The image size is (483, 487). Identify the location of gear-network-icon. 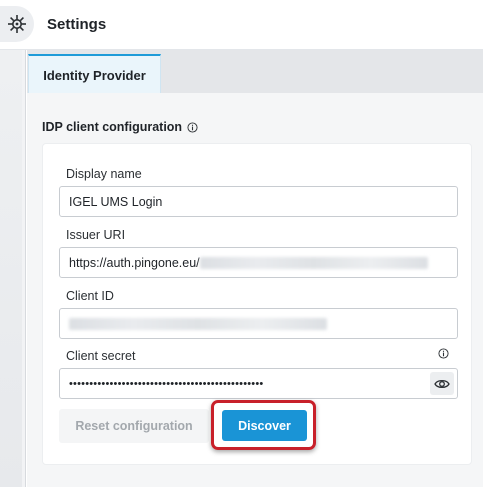
(17, 24).